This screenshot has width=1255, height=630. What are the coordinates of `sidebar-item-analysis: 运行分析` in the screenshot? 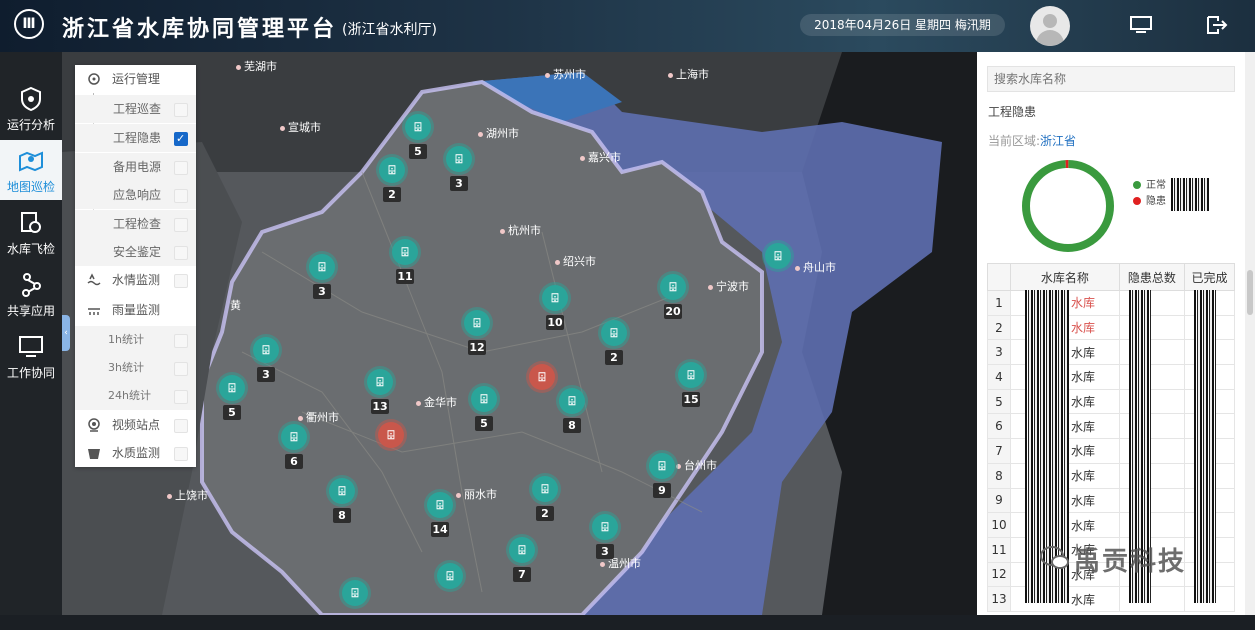 It's located at (31, 108).